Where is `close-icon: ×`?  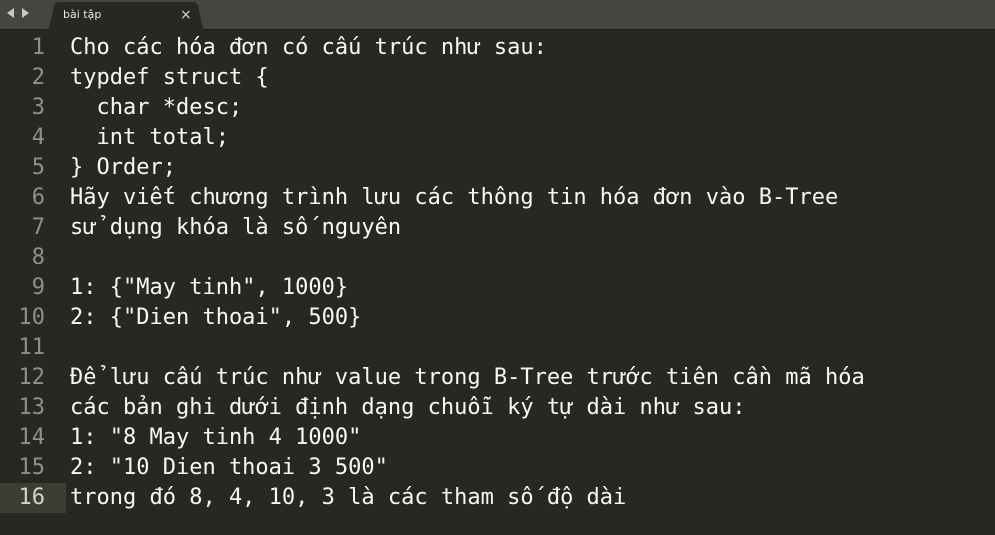 close-icon: × is located at coordinates (186, 15).